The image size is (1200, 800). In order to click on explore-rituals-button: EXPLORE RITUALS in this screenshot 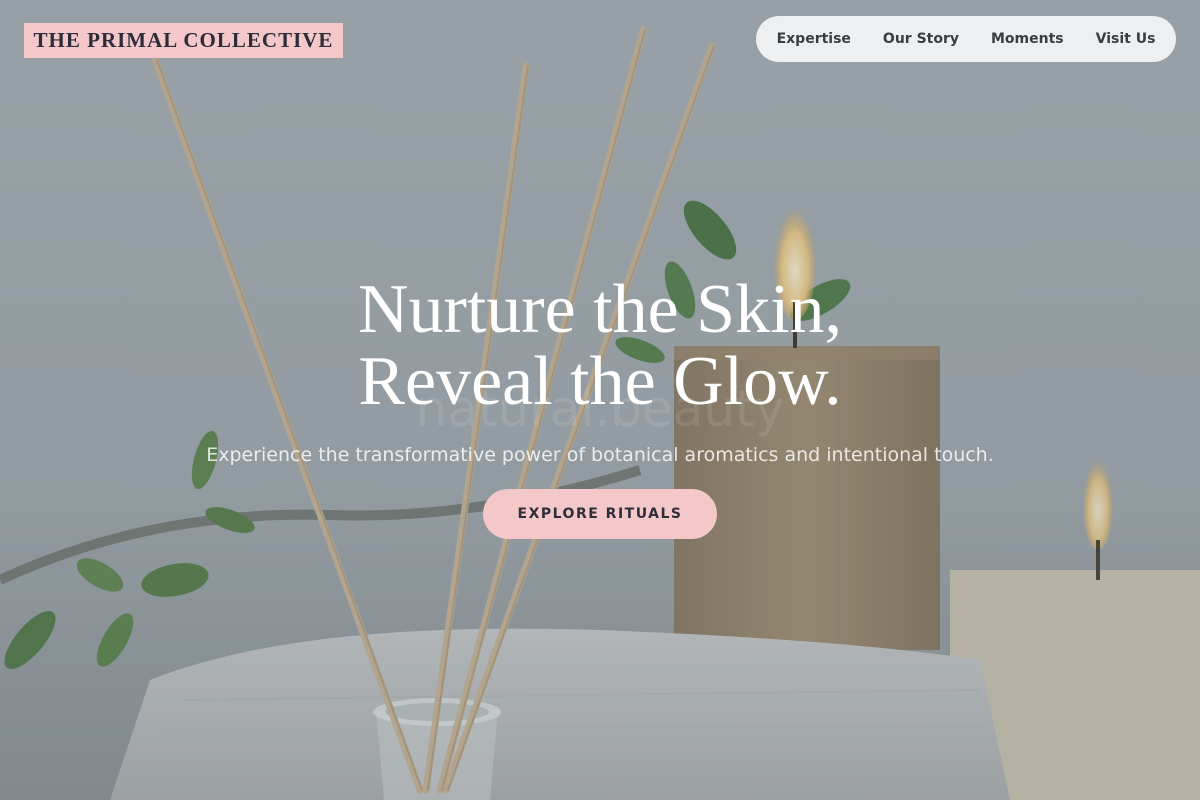, I will do `click(600, 514)`.